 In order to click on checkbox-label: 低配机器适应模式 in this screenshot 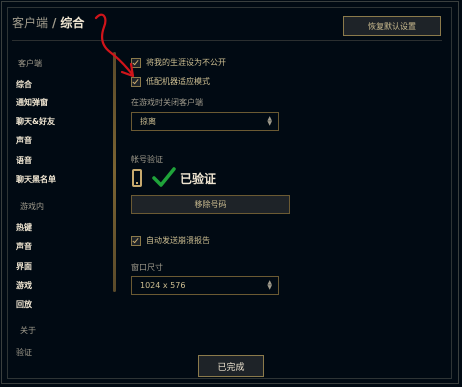, I will do `click(178, 81)`.